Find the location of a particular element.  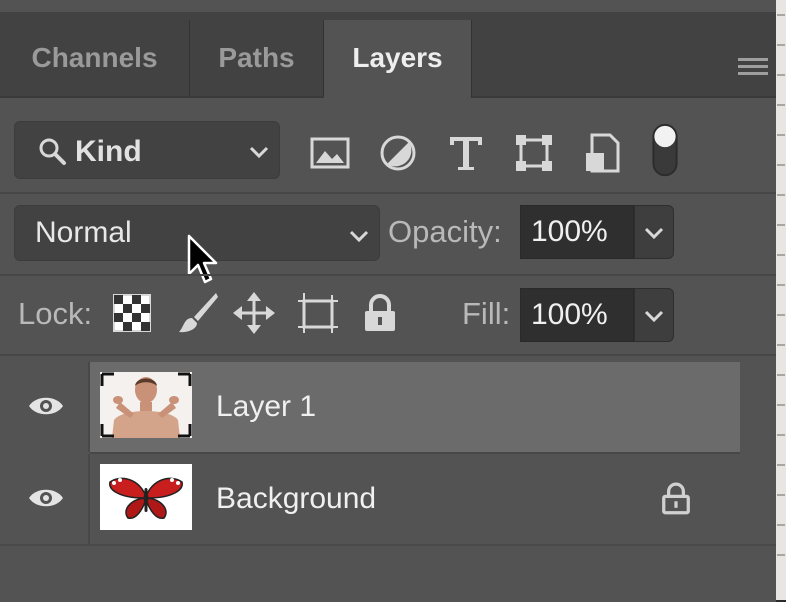

lock-all-icon is located at coordinates (380, 313).